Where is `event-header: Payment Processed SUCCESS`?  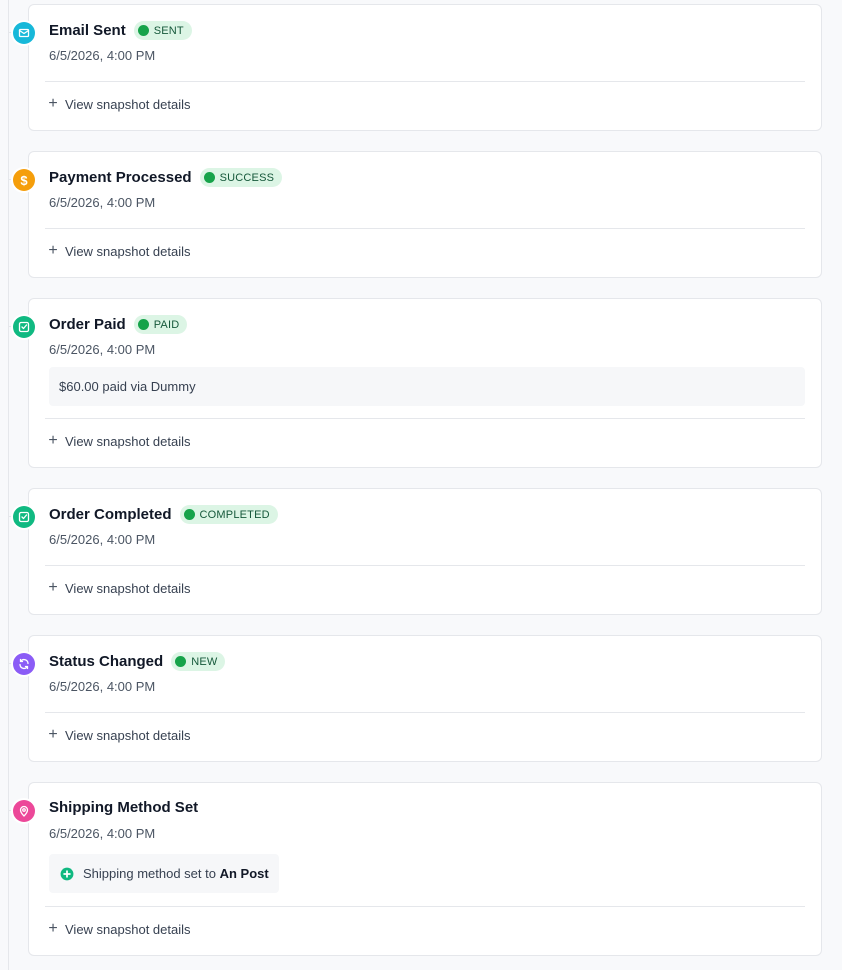
event-header: Payment Processed SUCCESS is located at coordinates (166, 177).